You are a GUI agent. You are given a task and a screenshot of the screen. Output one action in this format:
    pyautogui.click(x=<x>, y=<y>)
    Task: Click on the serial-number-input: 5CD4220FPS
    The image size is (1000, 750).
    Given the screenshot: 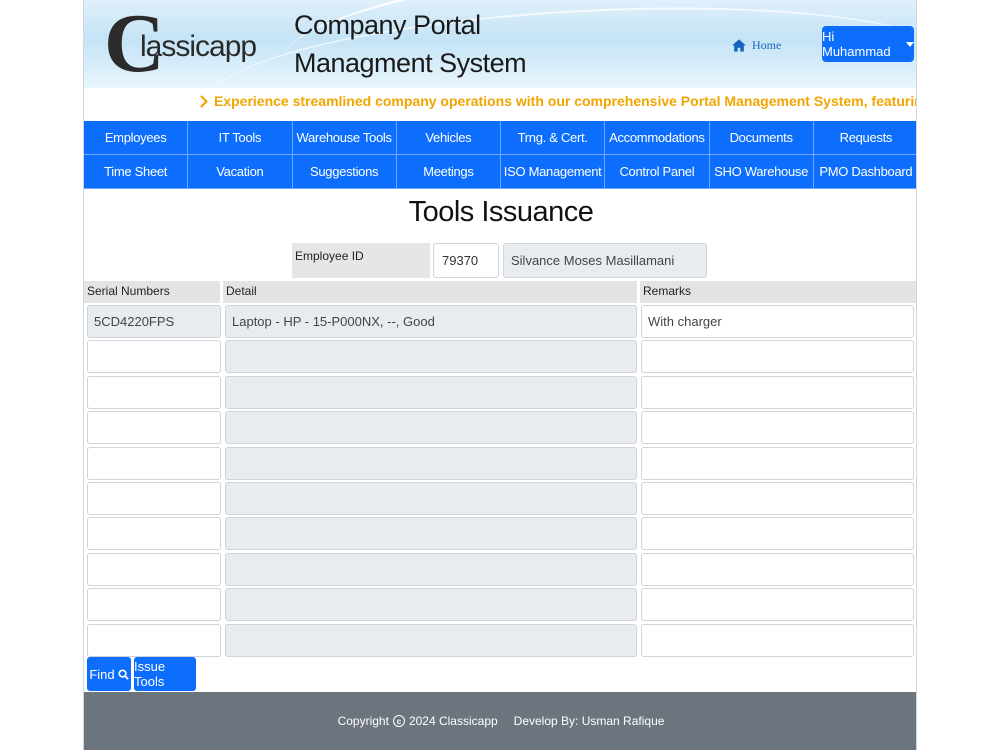 What is the action you would take?
    pyautogui.click(x=154, y=321)
    